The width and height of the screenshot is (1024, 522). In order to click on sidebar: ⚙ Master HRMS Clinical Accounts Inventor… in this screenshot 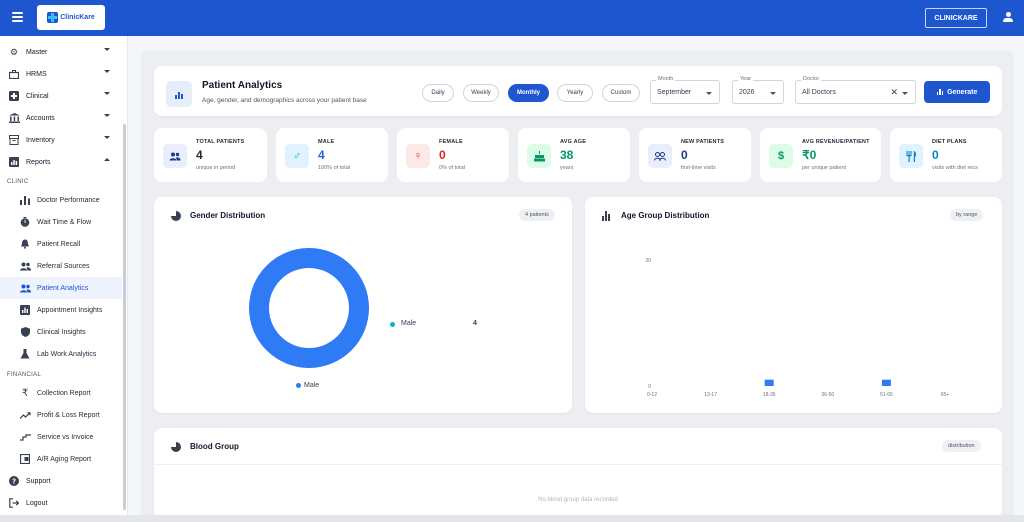, I will do `click(64, 276)`.